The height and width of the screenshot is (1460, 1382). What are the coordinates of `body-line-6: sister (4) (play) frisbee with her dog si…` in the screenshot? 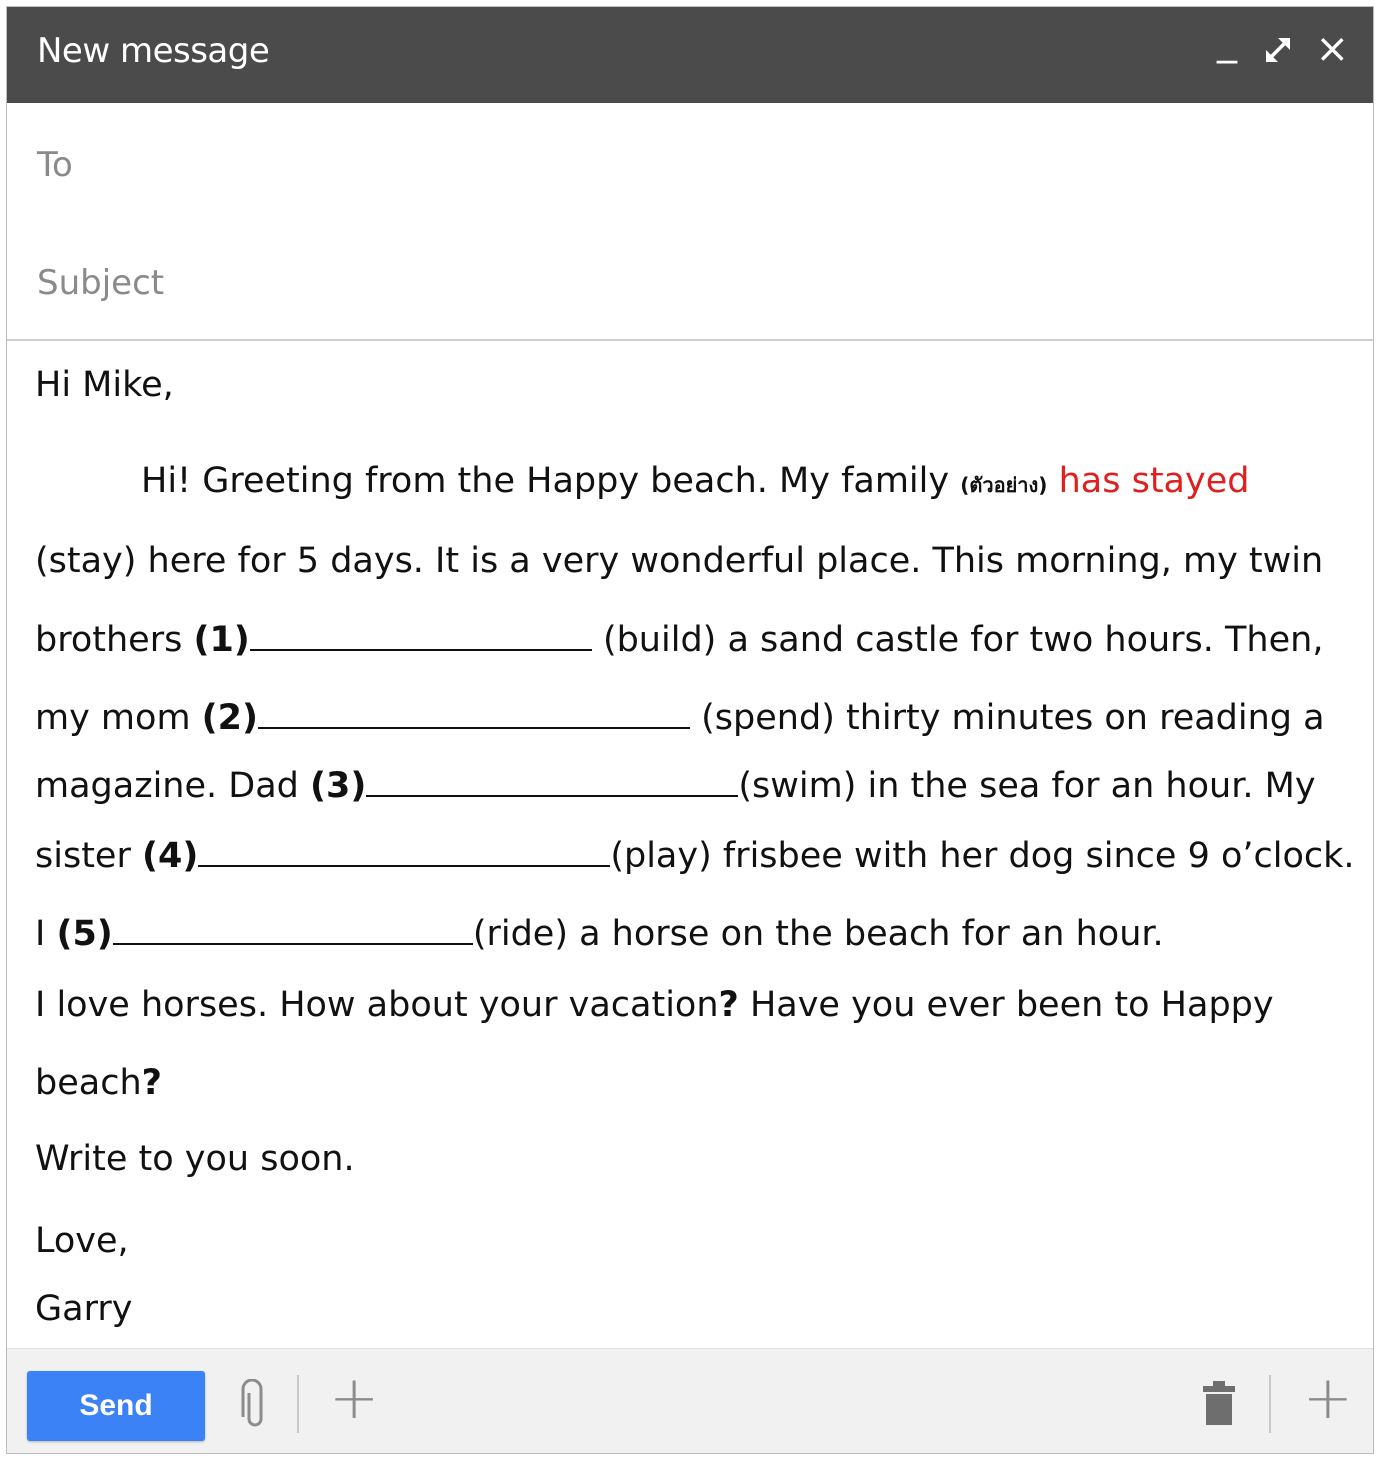 It's located at (695, 855).